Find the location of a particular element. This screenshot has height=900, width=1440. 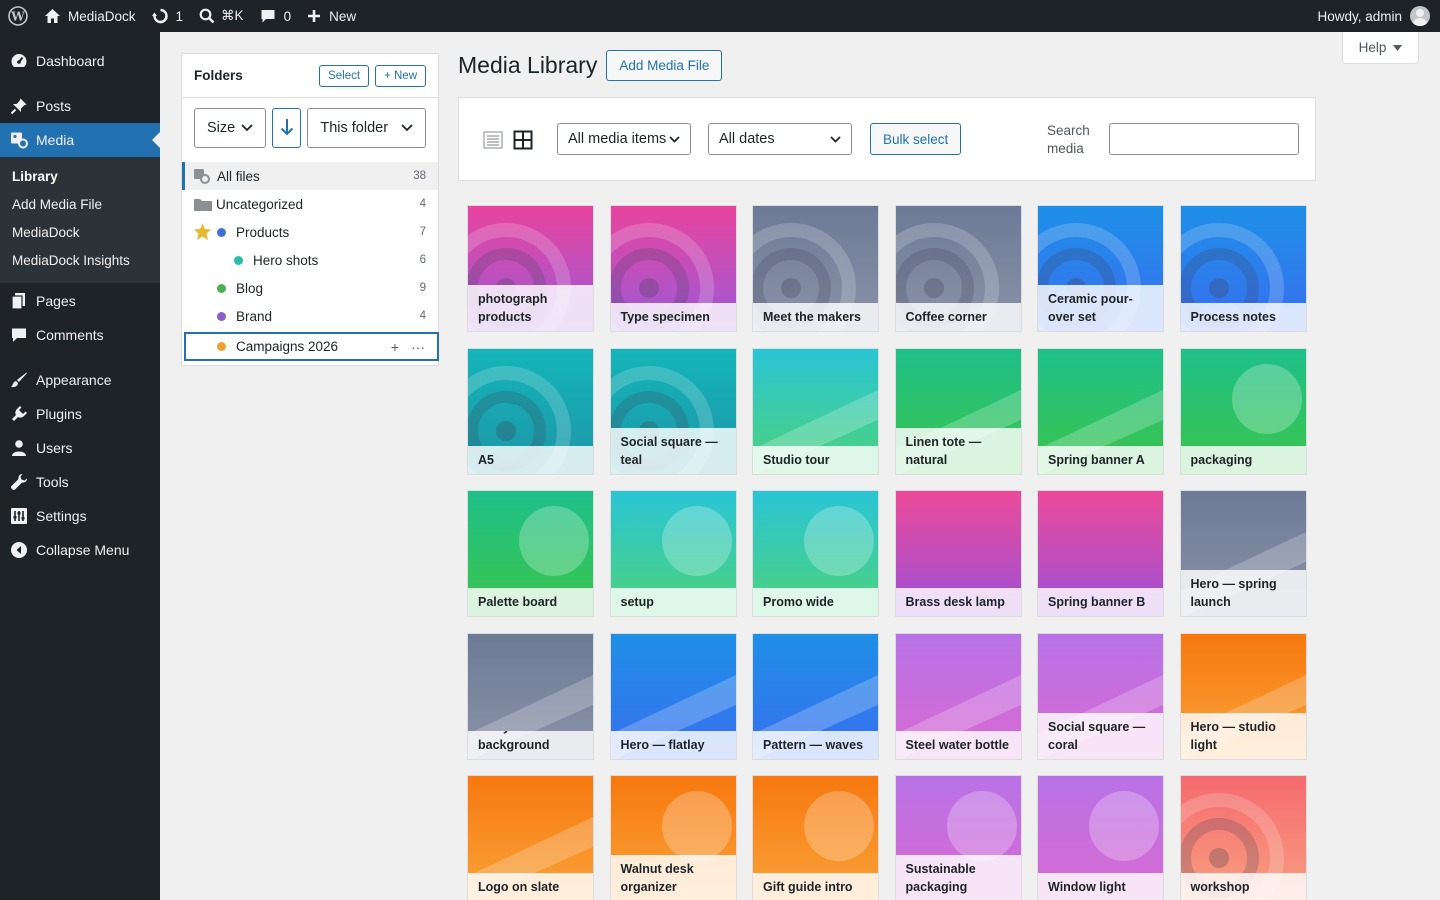

menu-plugins: Plugins is located at coordinates (80, 414).